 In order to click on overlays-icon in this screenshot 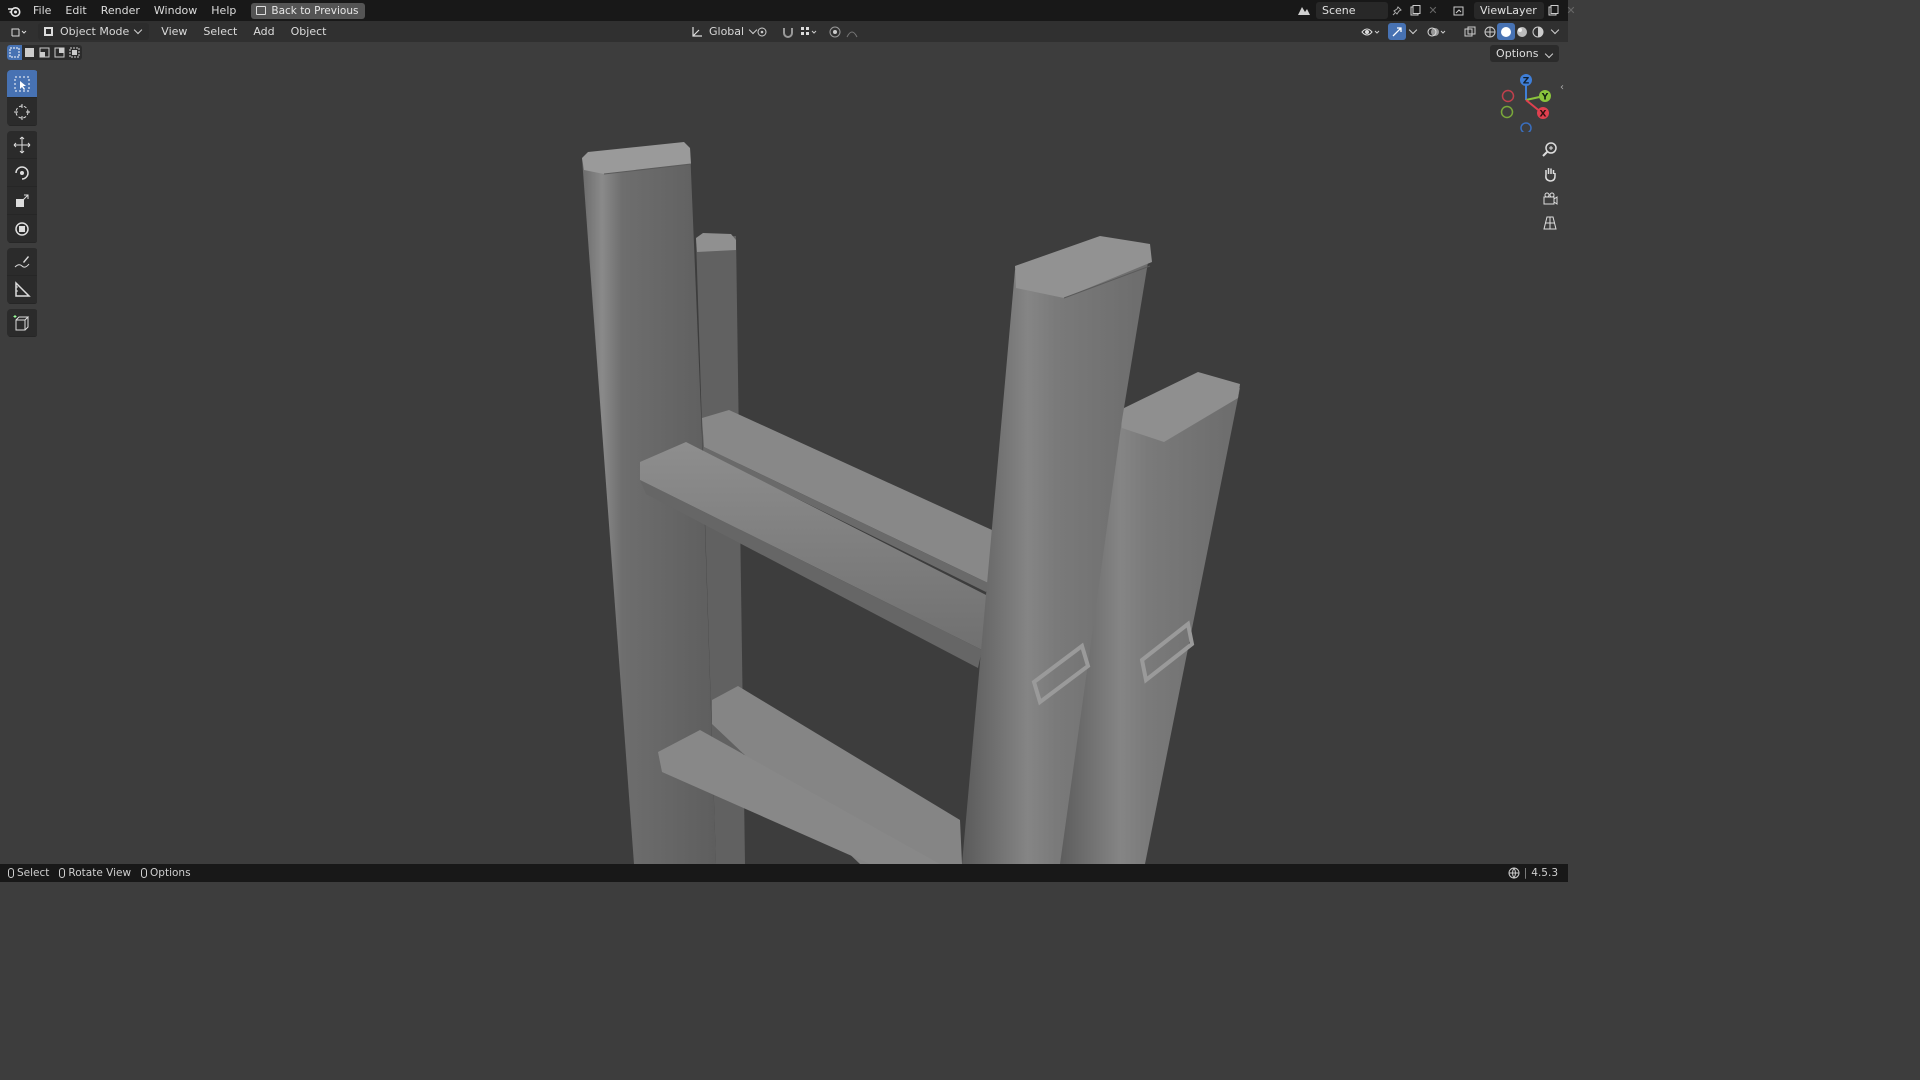, I will do `click(1437, 31)`.